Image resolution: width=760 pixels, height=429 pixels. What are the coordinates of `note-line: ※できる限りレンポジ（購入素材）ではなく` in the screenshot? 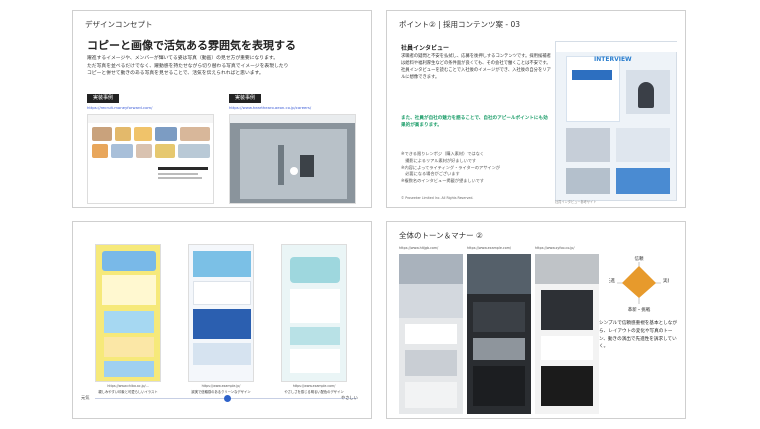 It's located at (442, 153).